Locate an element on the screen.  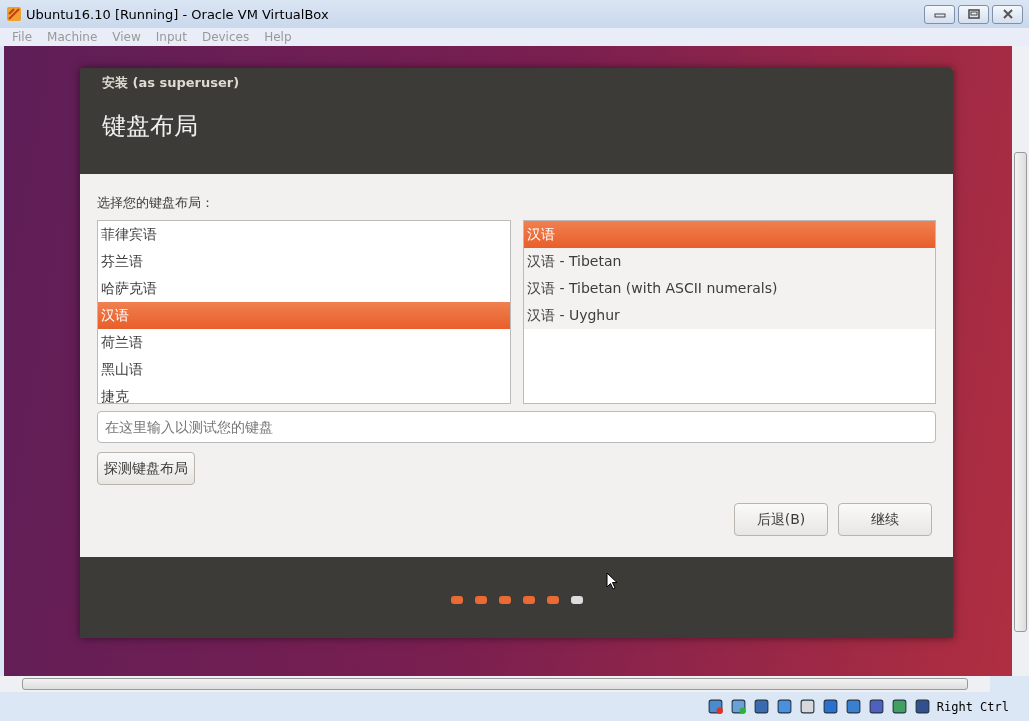
maximize-icon is located at coordinates (973, 14).